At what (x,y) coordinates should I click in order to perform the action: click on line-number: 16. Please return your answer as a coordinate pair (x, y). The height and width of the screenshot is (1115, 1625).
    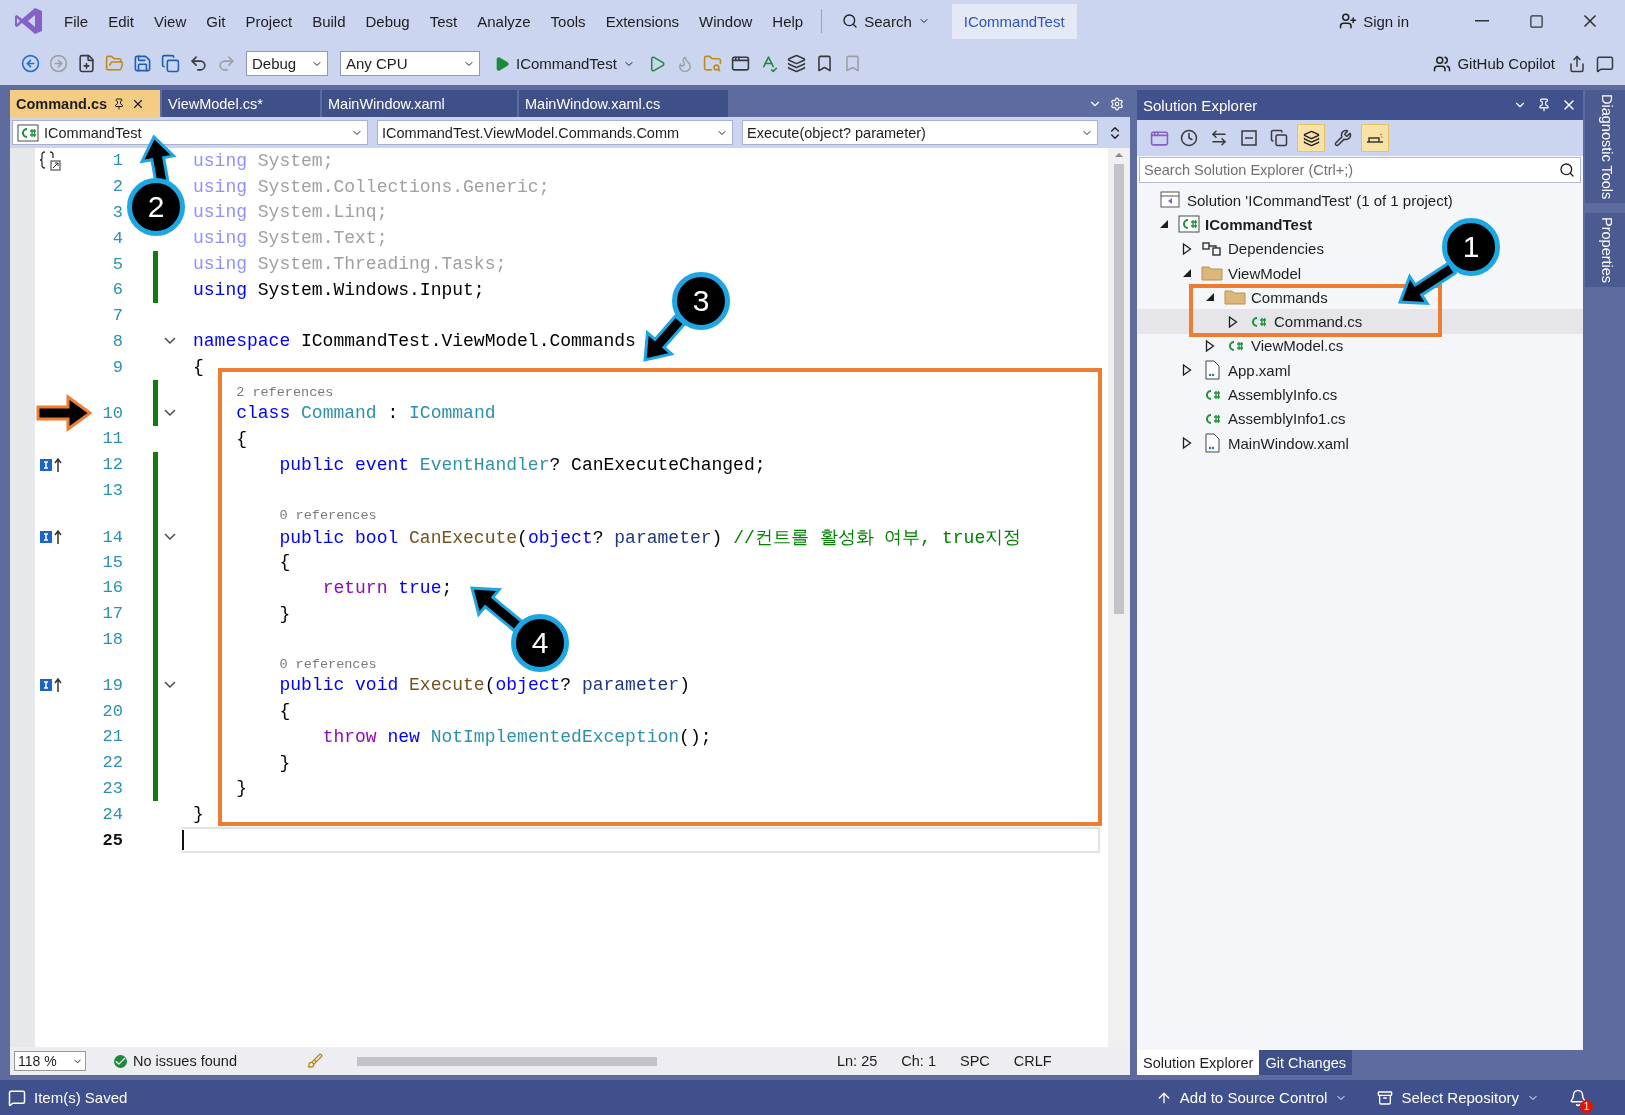
    Looking at the image, I should click on (112, 588).